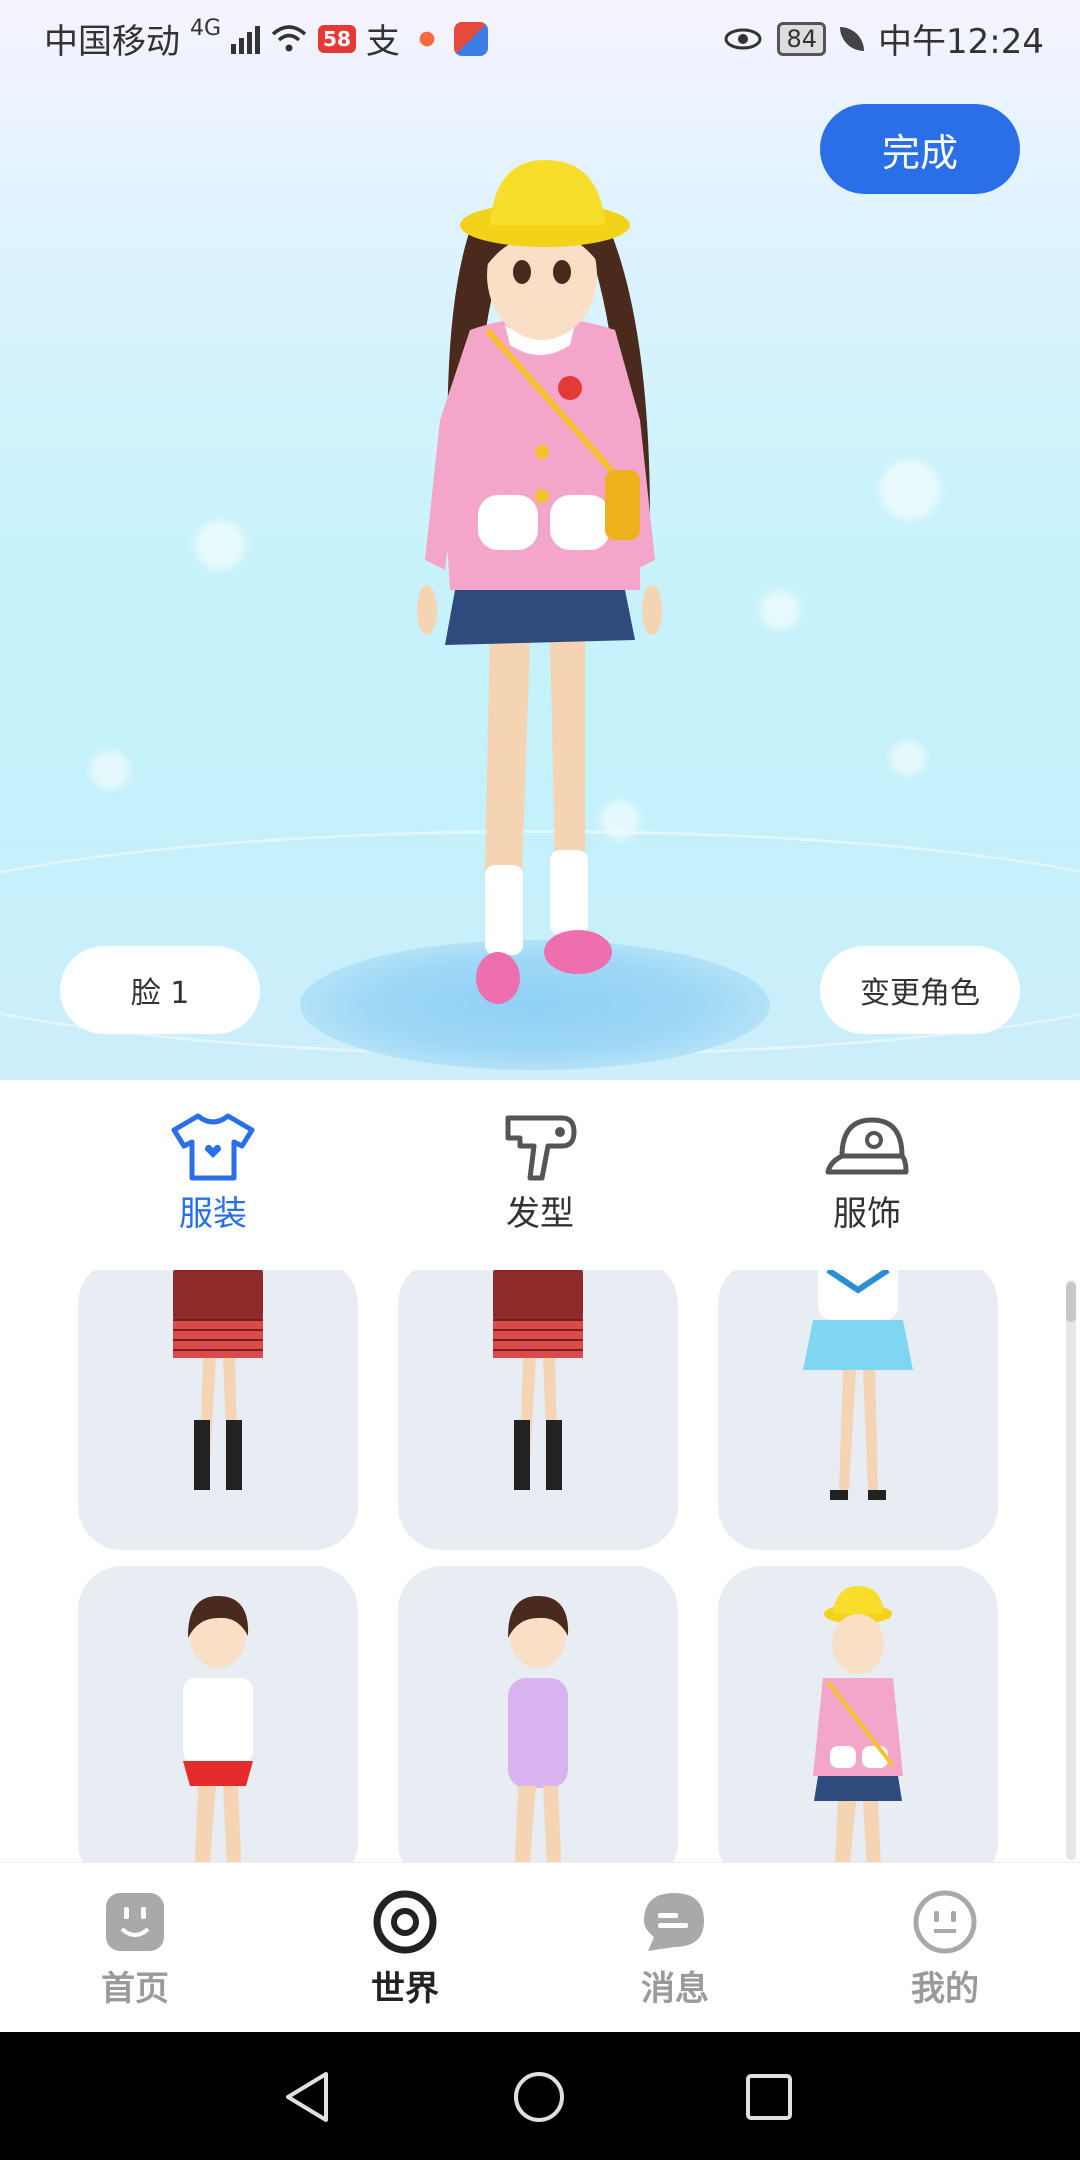 Image resolution: width=1080 pixels, height=2160 pixels. I want to click on alipay-icon: 支, so click(382, 42).